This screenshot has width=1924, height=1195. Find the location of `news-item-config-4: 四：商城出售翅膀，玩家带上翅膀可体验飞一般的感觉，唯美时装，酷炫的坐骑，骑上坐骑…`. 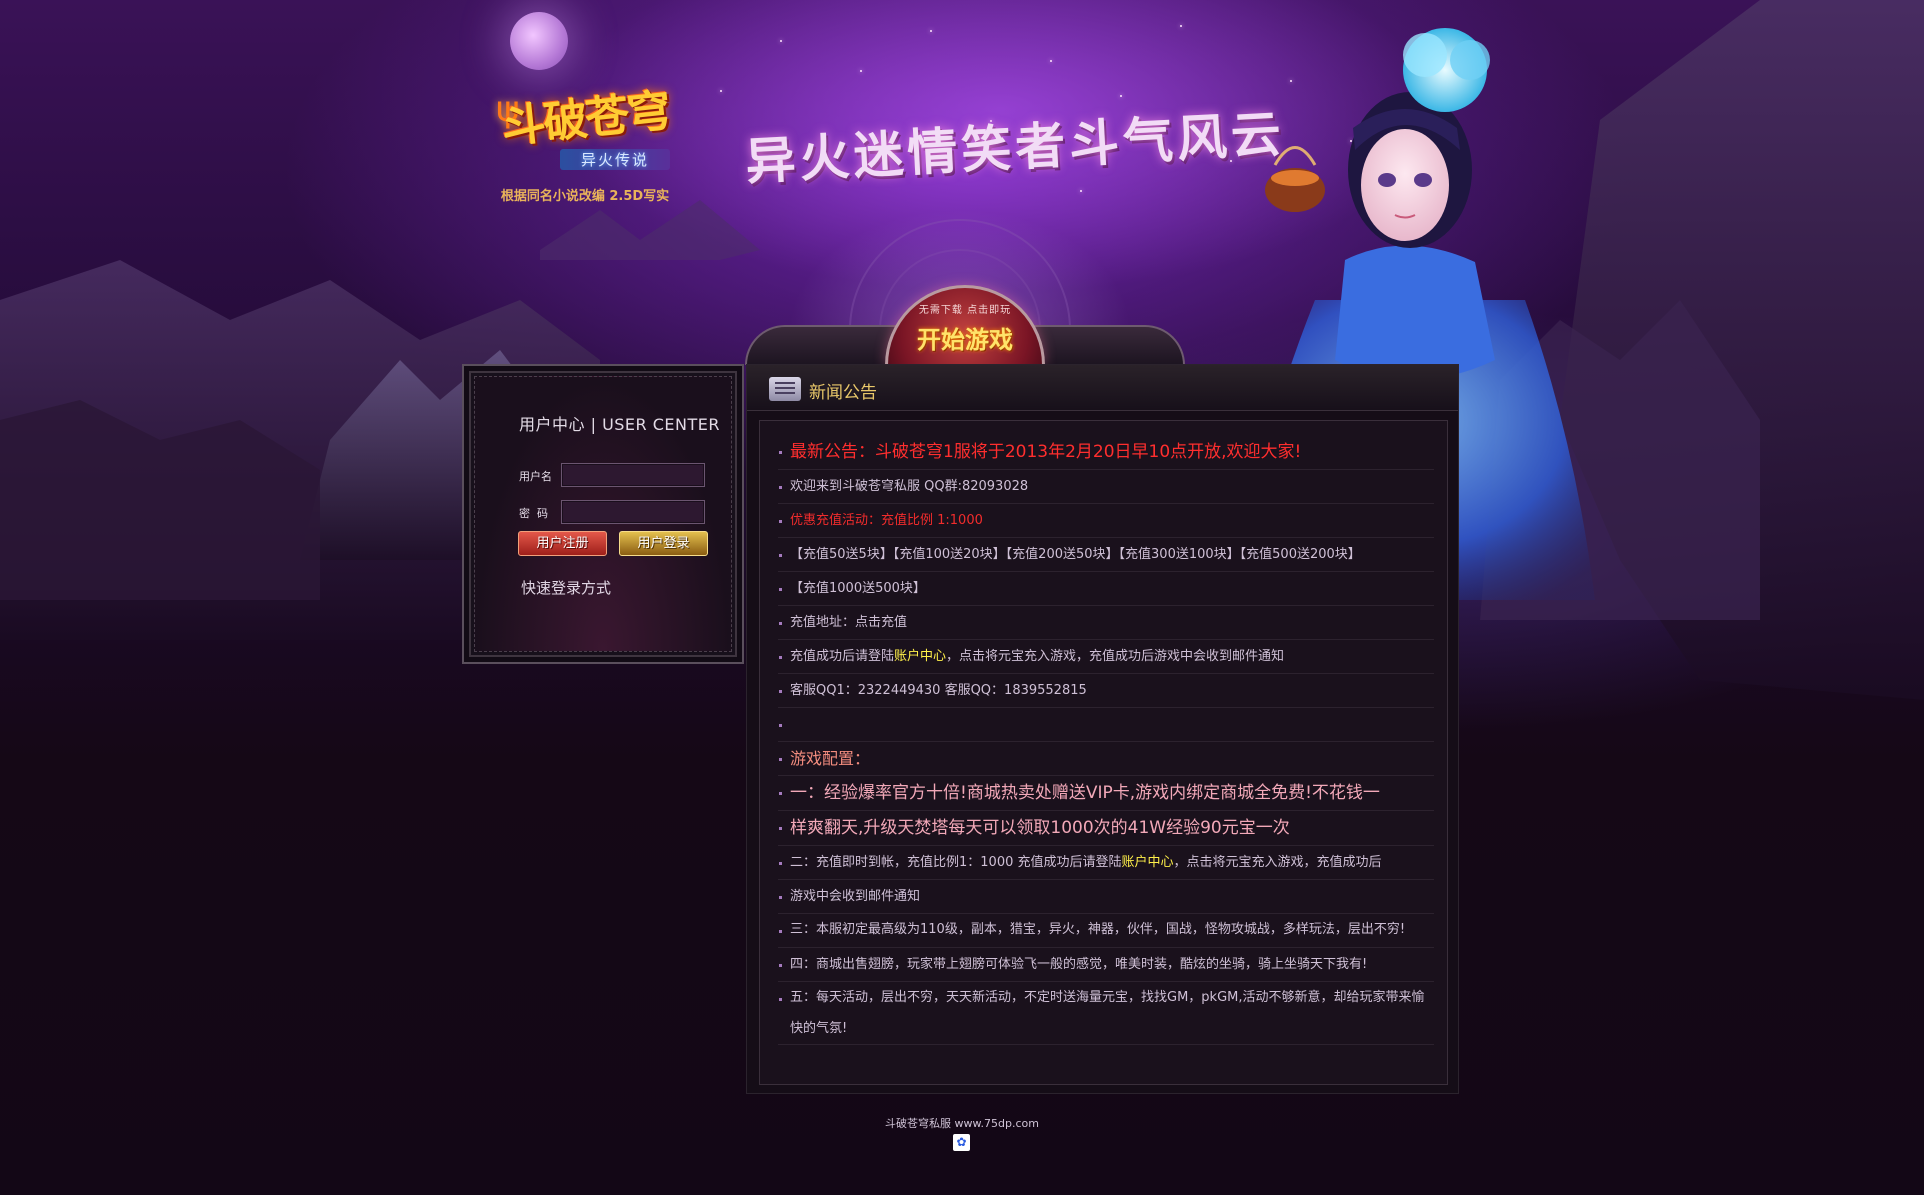

news-item-config-4: 四：商城出售翅膀，玩家带上翅膀可体验飞一般的感觉，唯美时装，酷炫的坐骑，骑上坐骑… is located at coordinates (1106, 965).